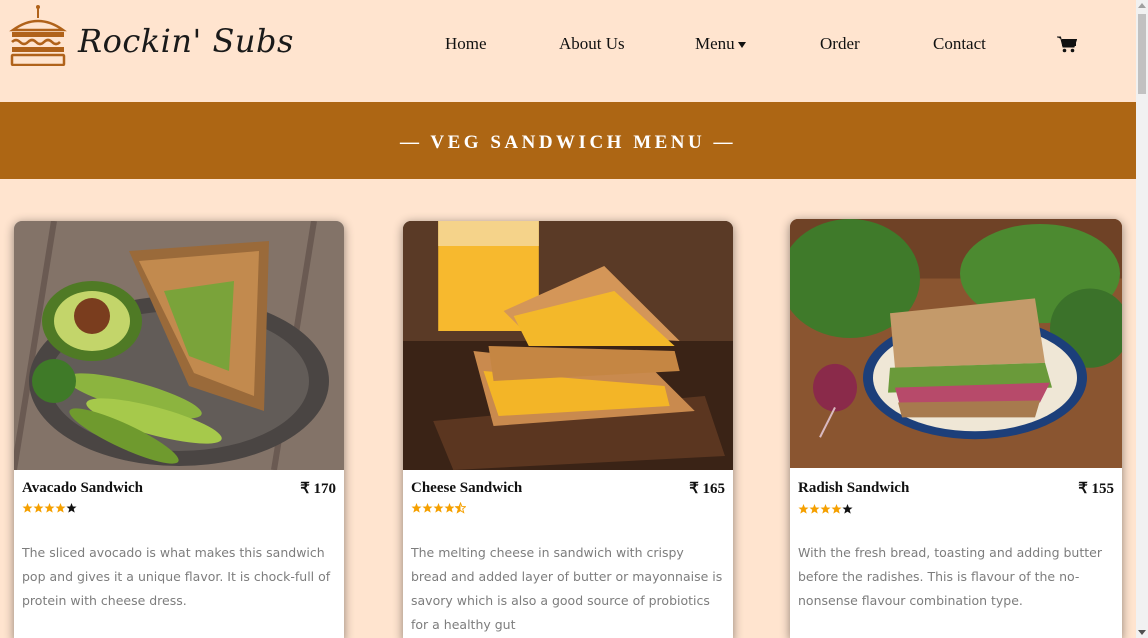  Describe the element at coordinates (460, 508) in the screenshot. I see `star-half-icon` at that location.